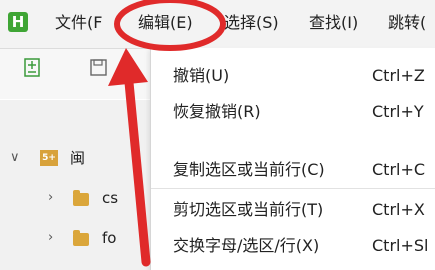 The width and height of the screenshot is (435, 270). I want to click on chevron-down-icon: ∨, so click(15, 158).